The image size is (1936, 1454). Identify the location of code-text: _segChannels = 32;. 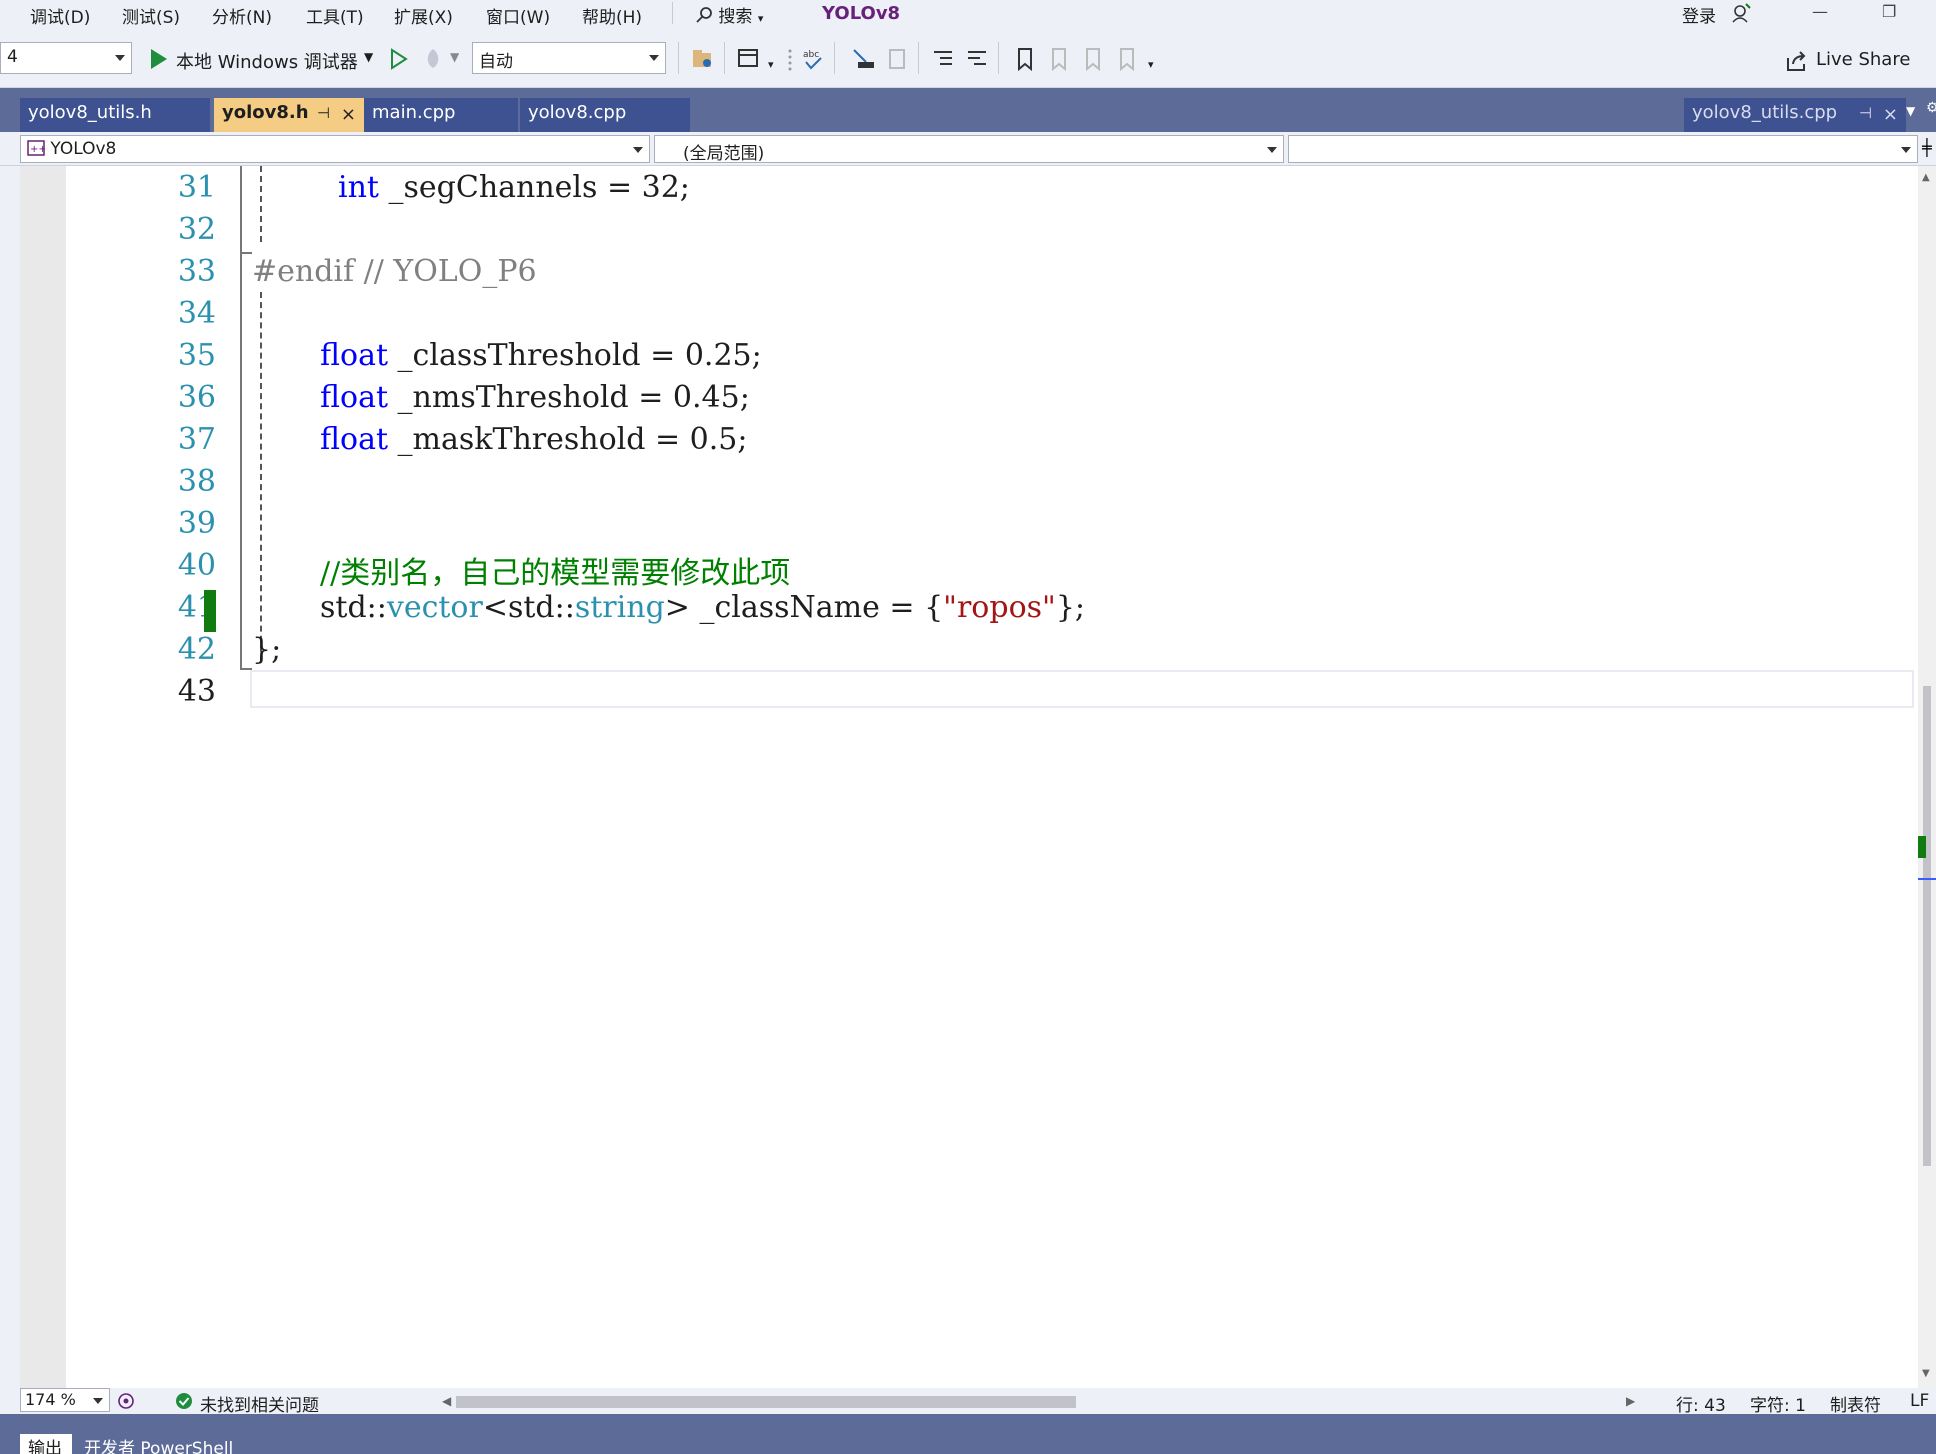
(534, 187).